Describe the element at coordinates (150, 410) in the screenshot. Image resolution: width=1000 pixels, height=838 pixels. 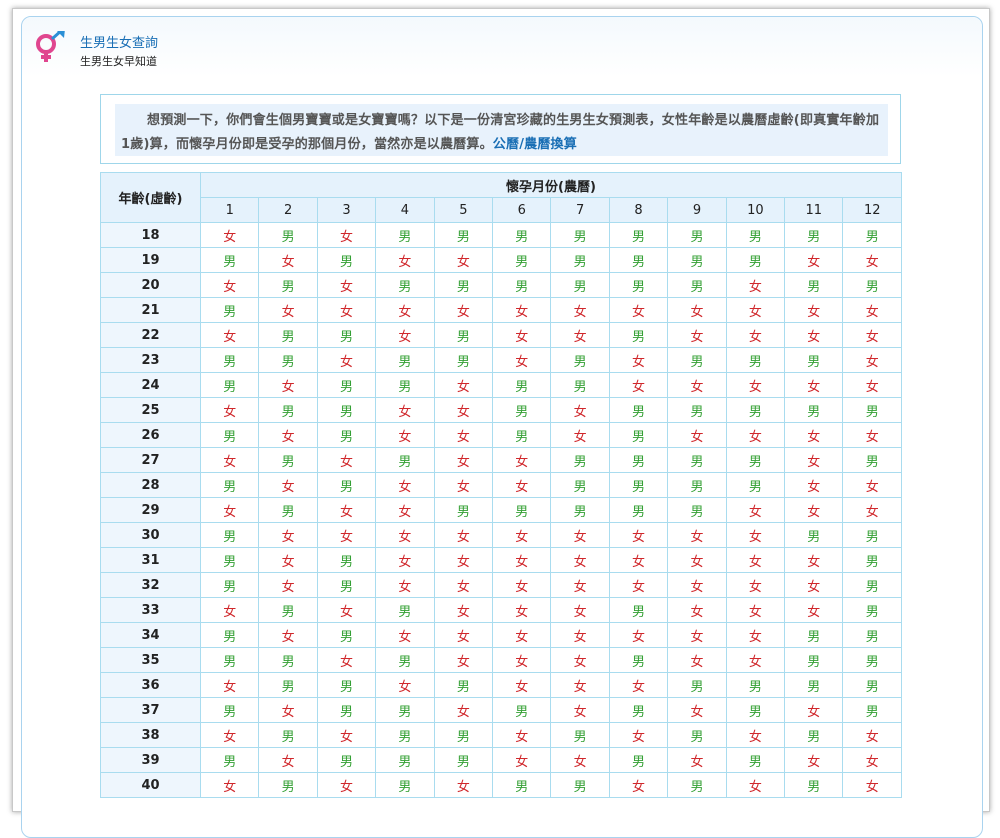
I see `age-cell: 25` at that location.